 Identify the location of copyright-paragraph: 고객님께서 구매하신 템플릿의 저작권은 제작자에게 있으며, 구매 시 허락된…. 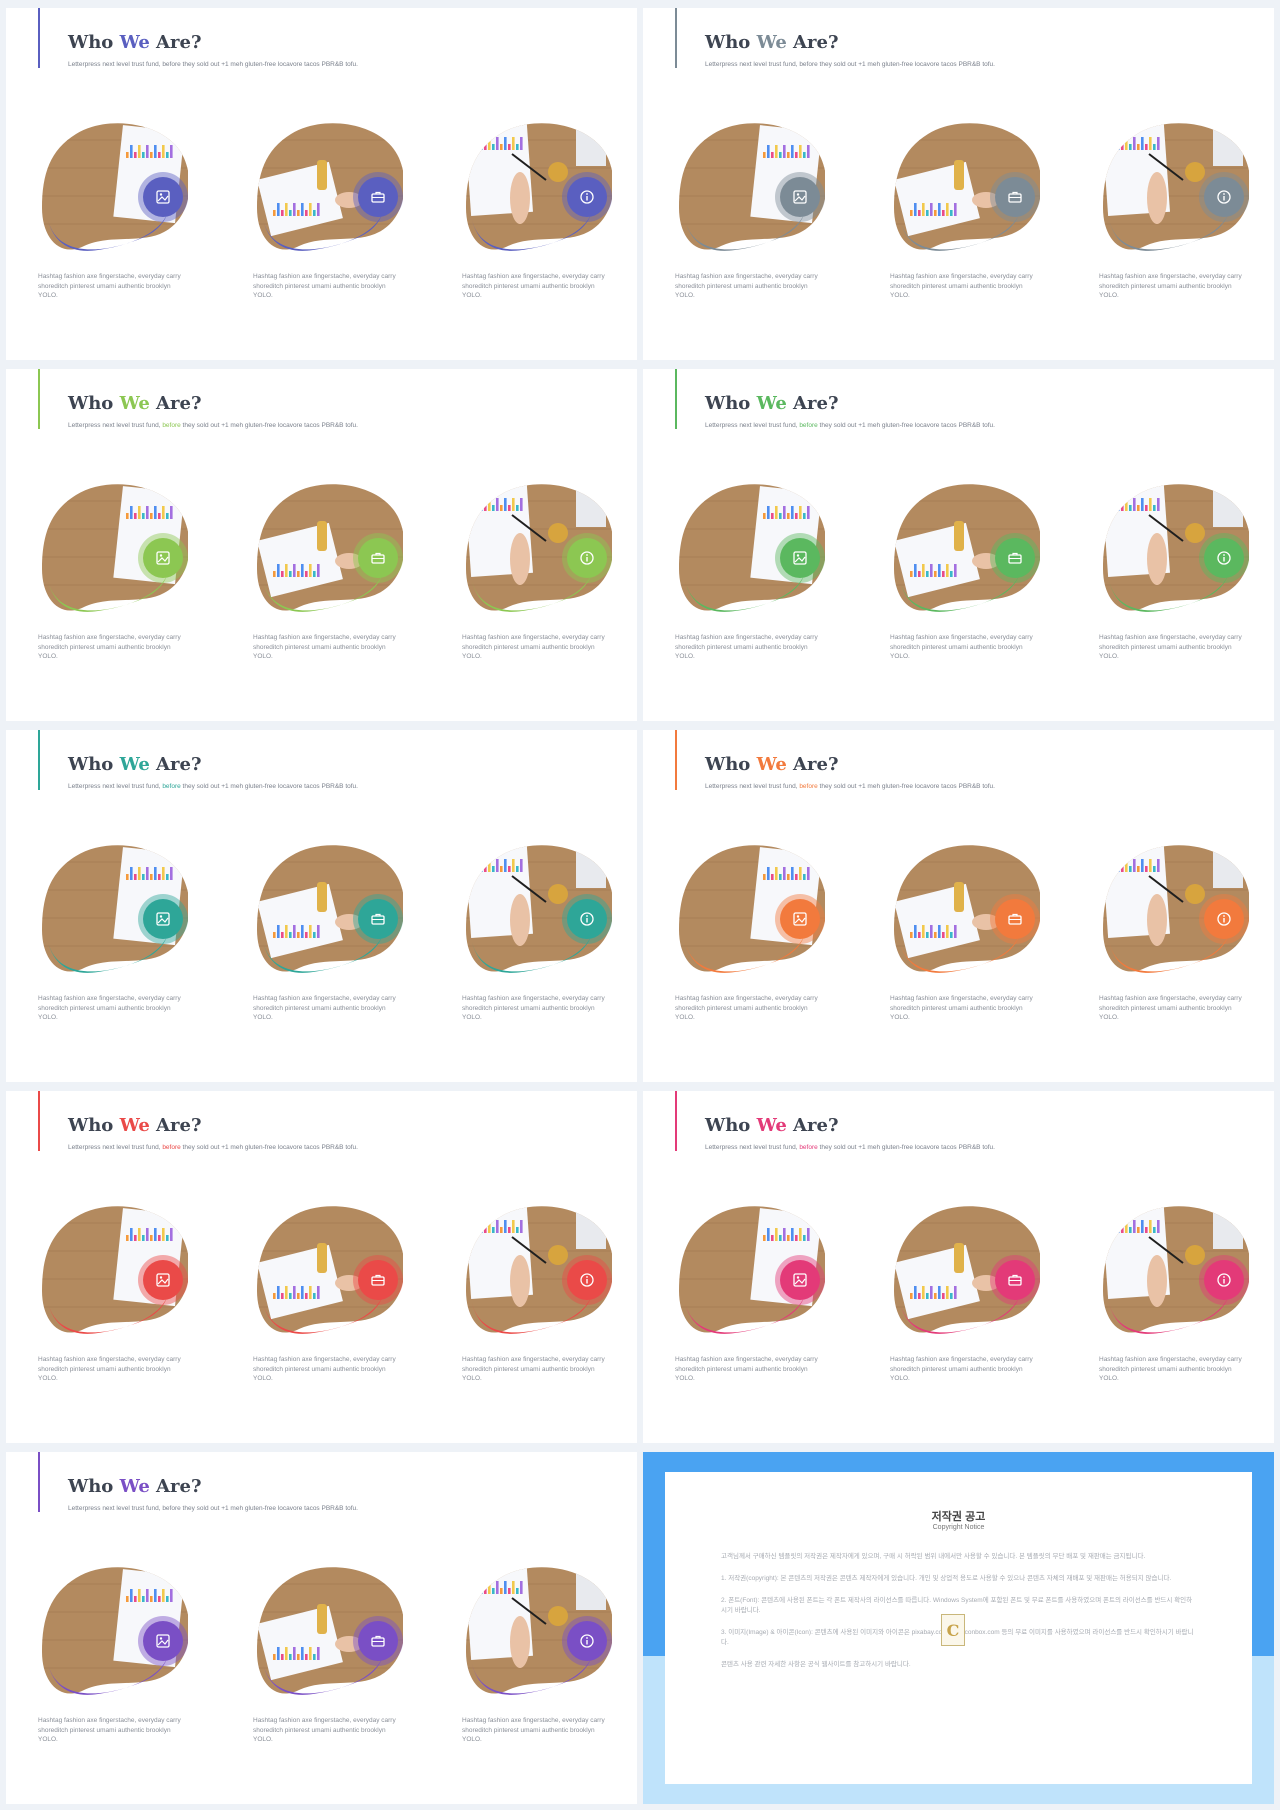
(933, 1556).